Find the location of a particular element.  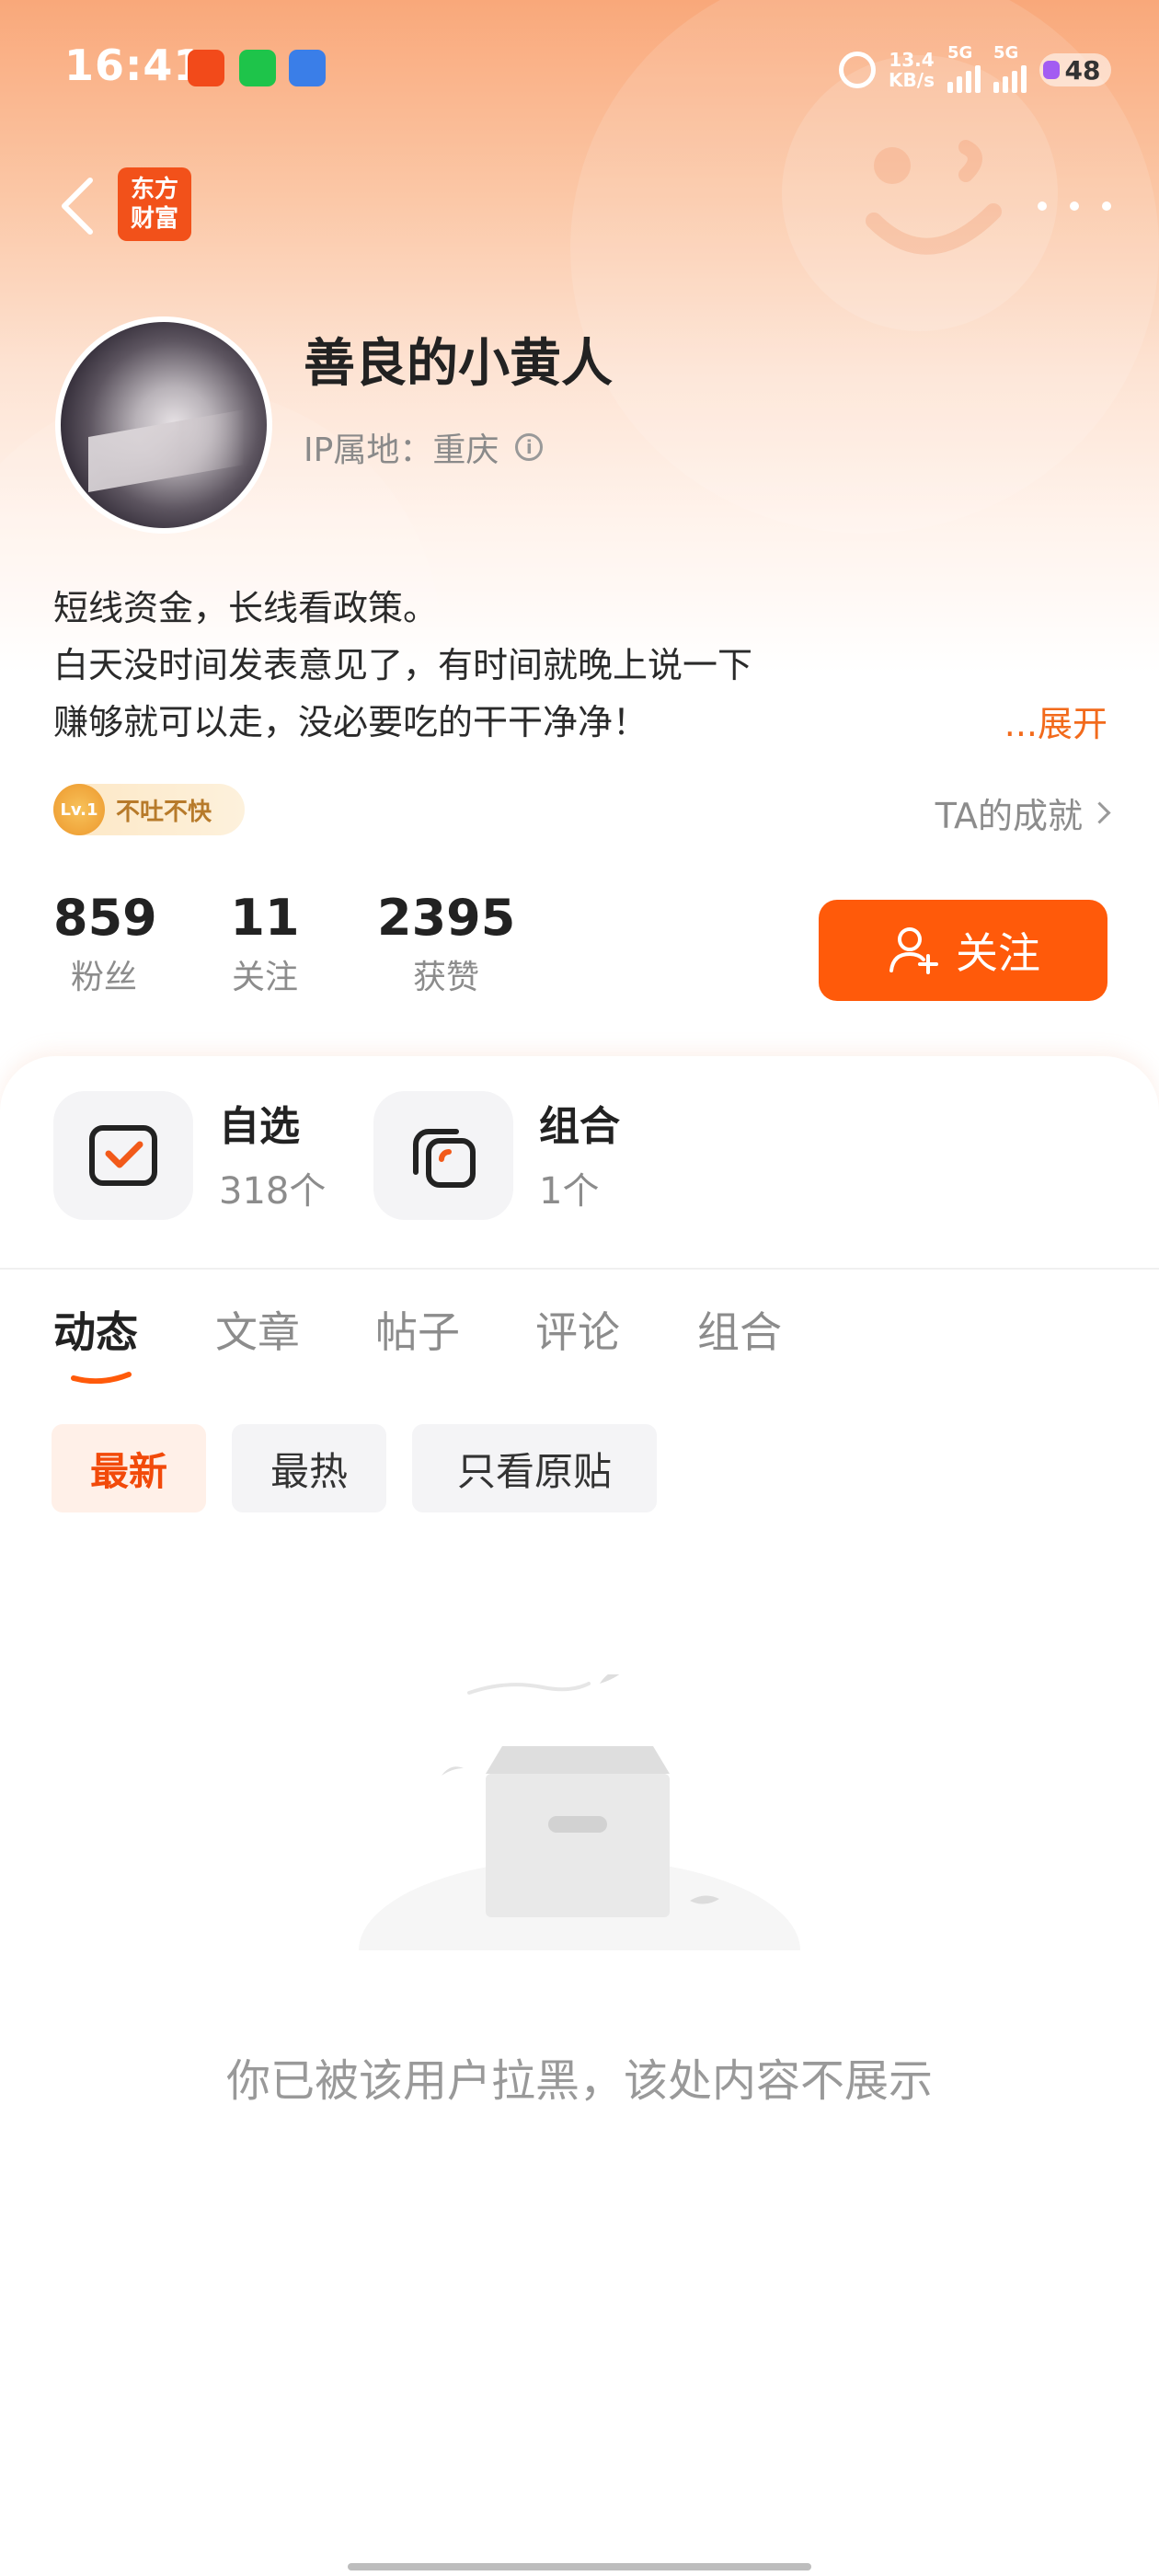

portfolio-icon is located at coordinates (444, 1158).